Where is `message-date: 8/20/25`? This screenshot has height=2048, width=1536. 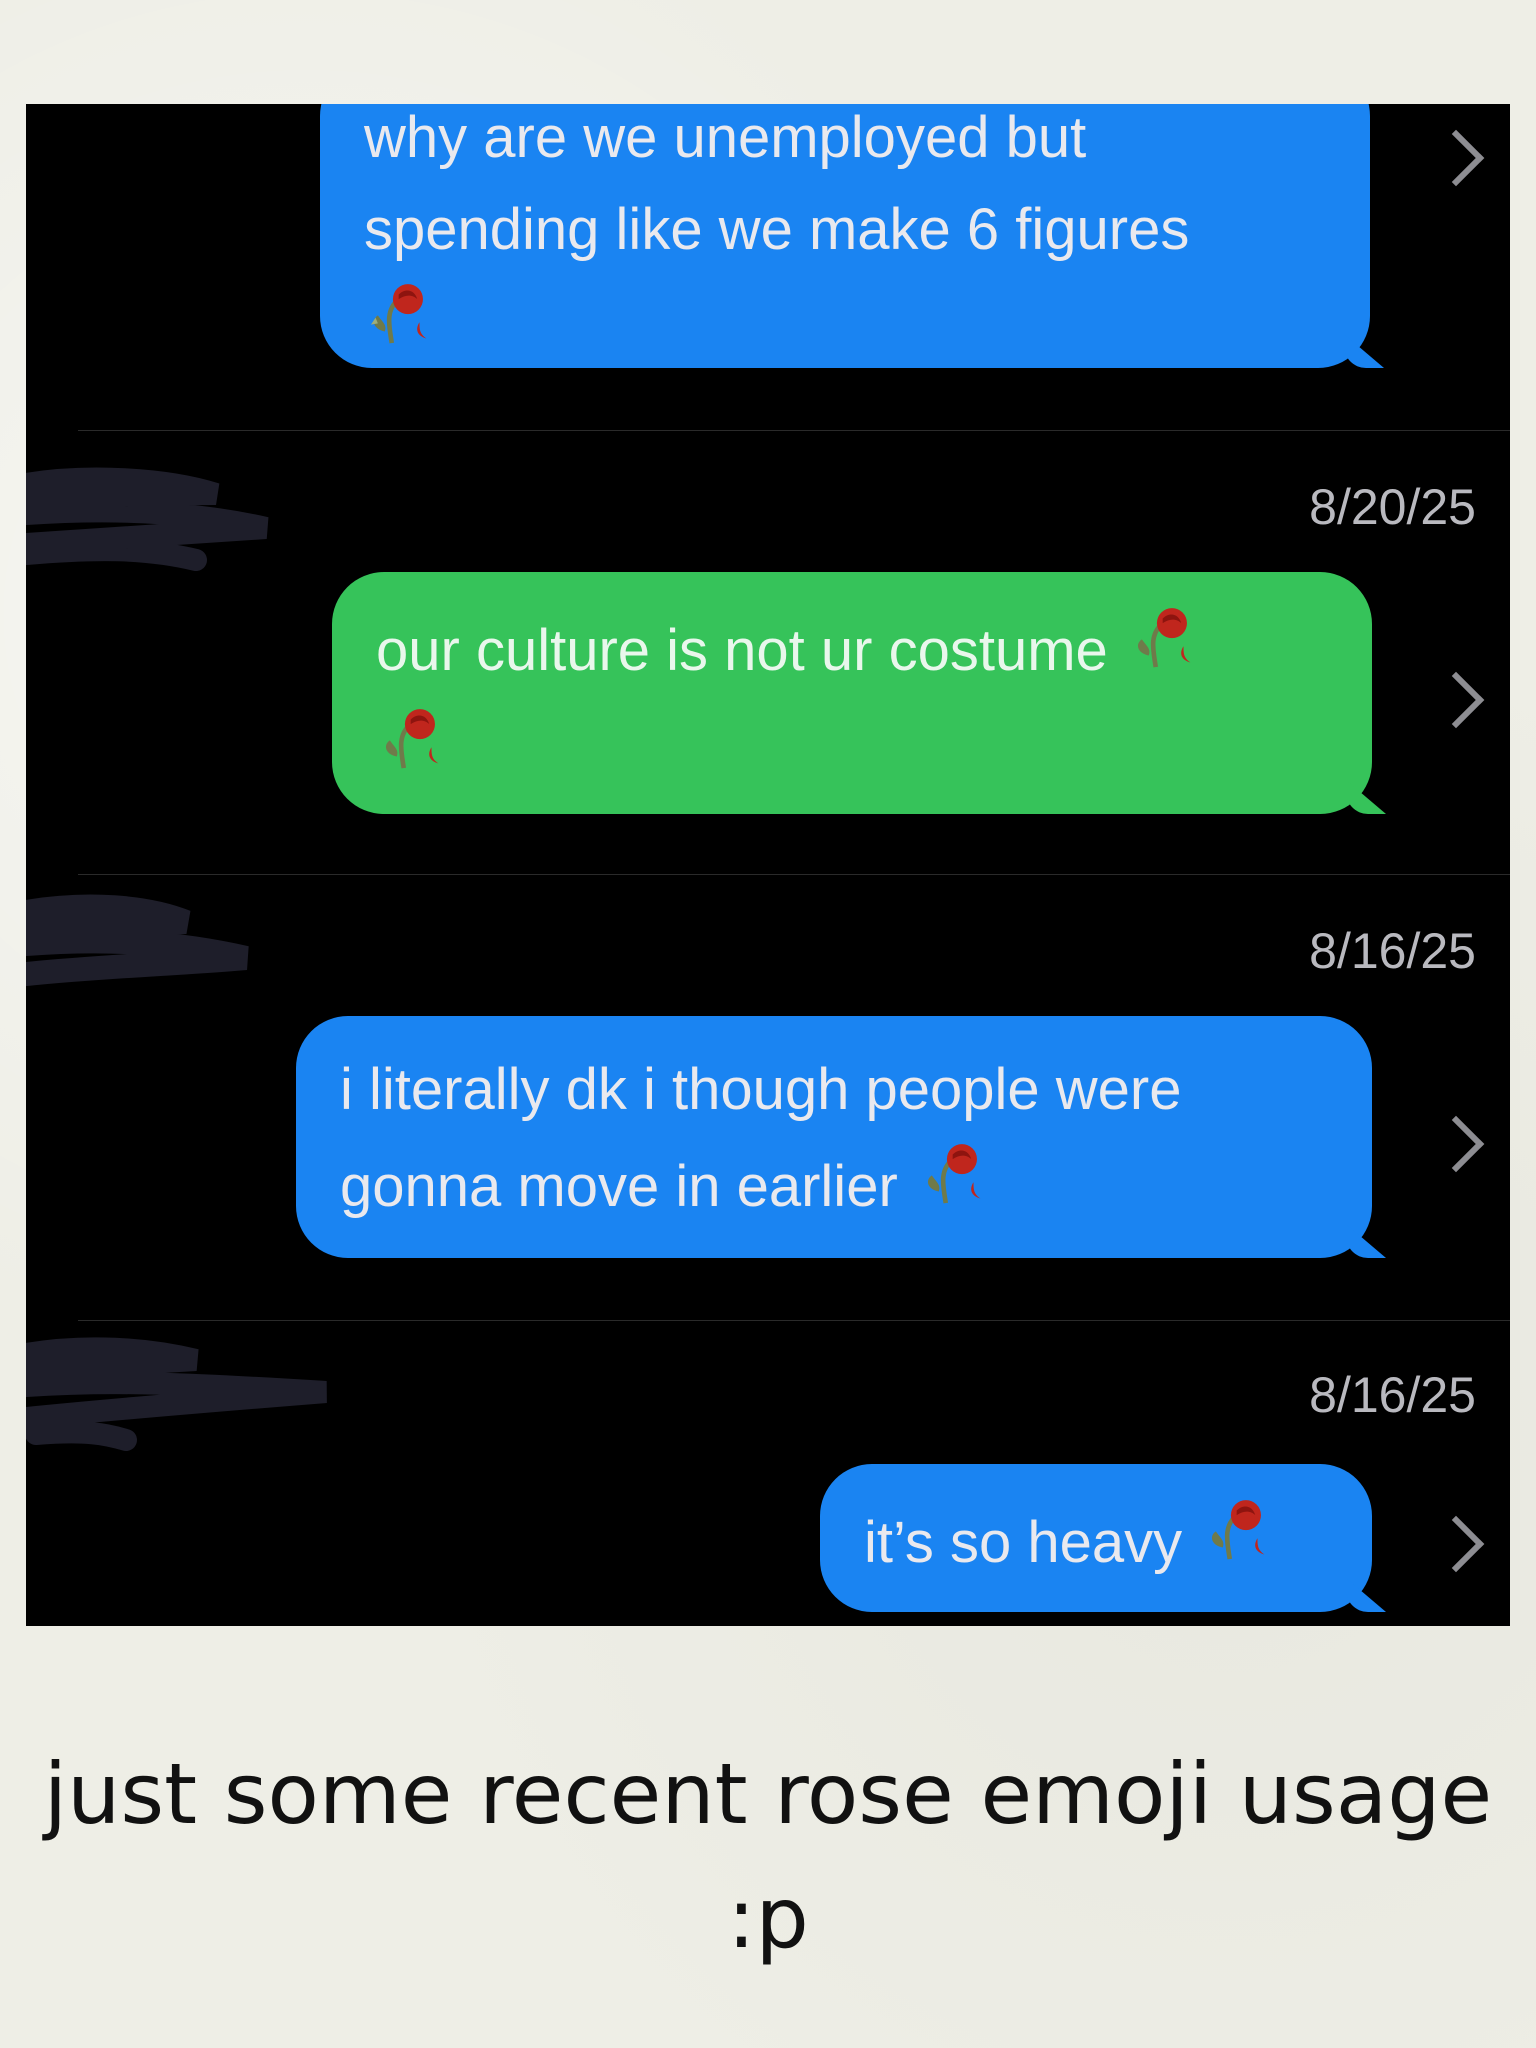
message-date: 8/20/25 is located at coordinates (1392, 507).